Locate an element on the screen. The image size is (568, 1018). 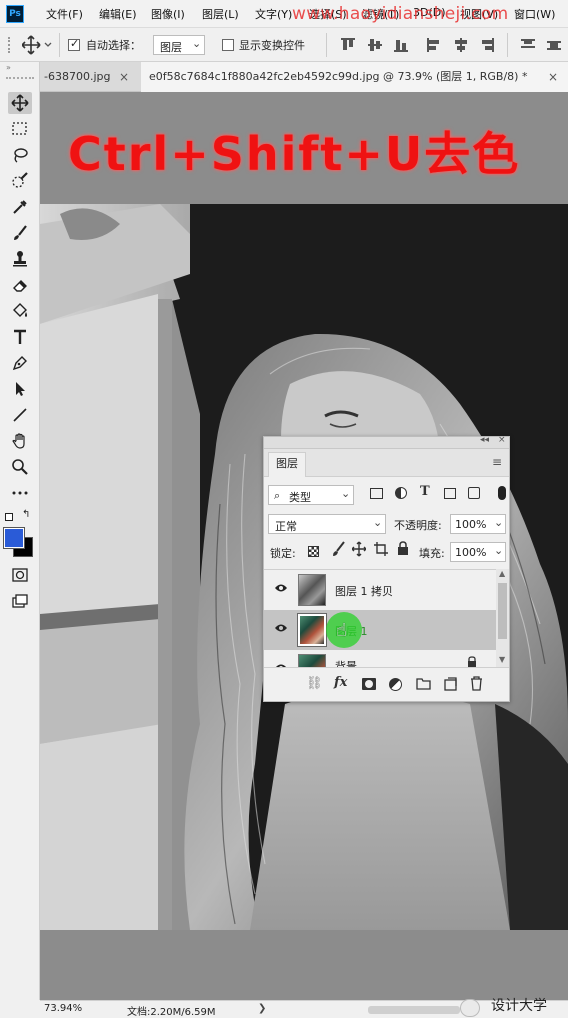
collapse-arrows-icon: » is located at coordinates (8, 67).